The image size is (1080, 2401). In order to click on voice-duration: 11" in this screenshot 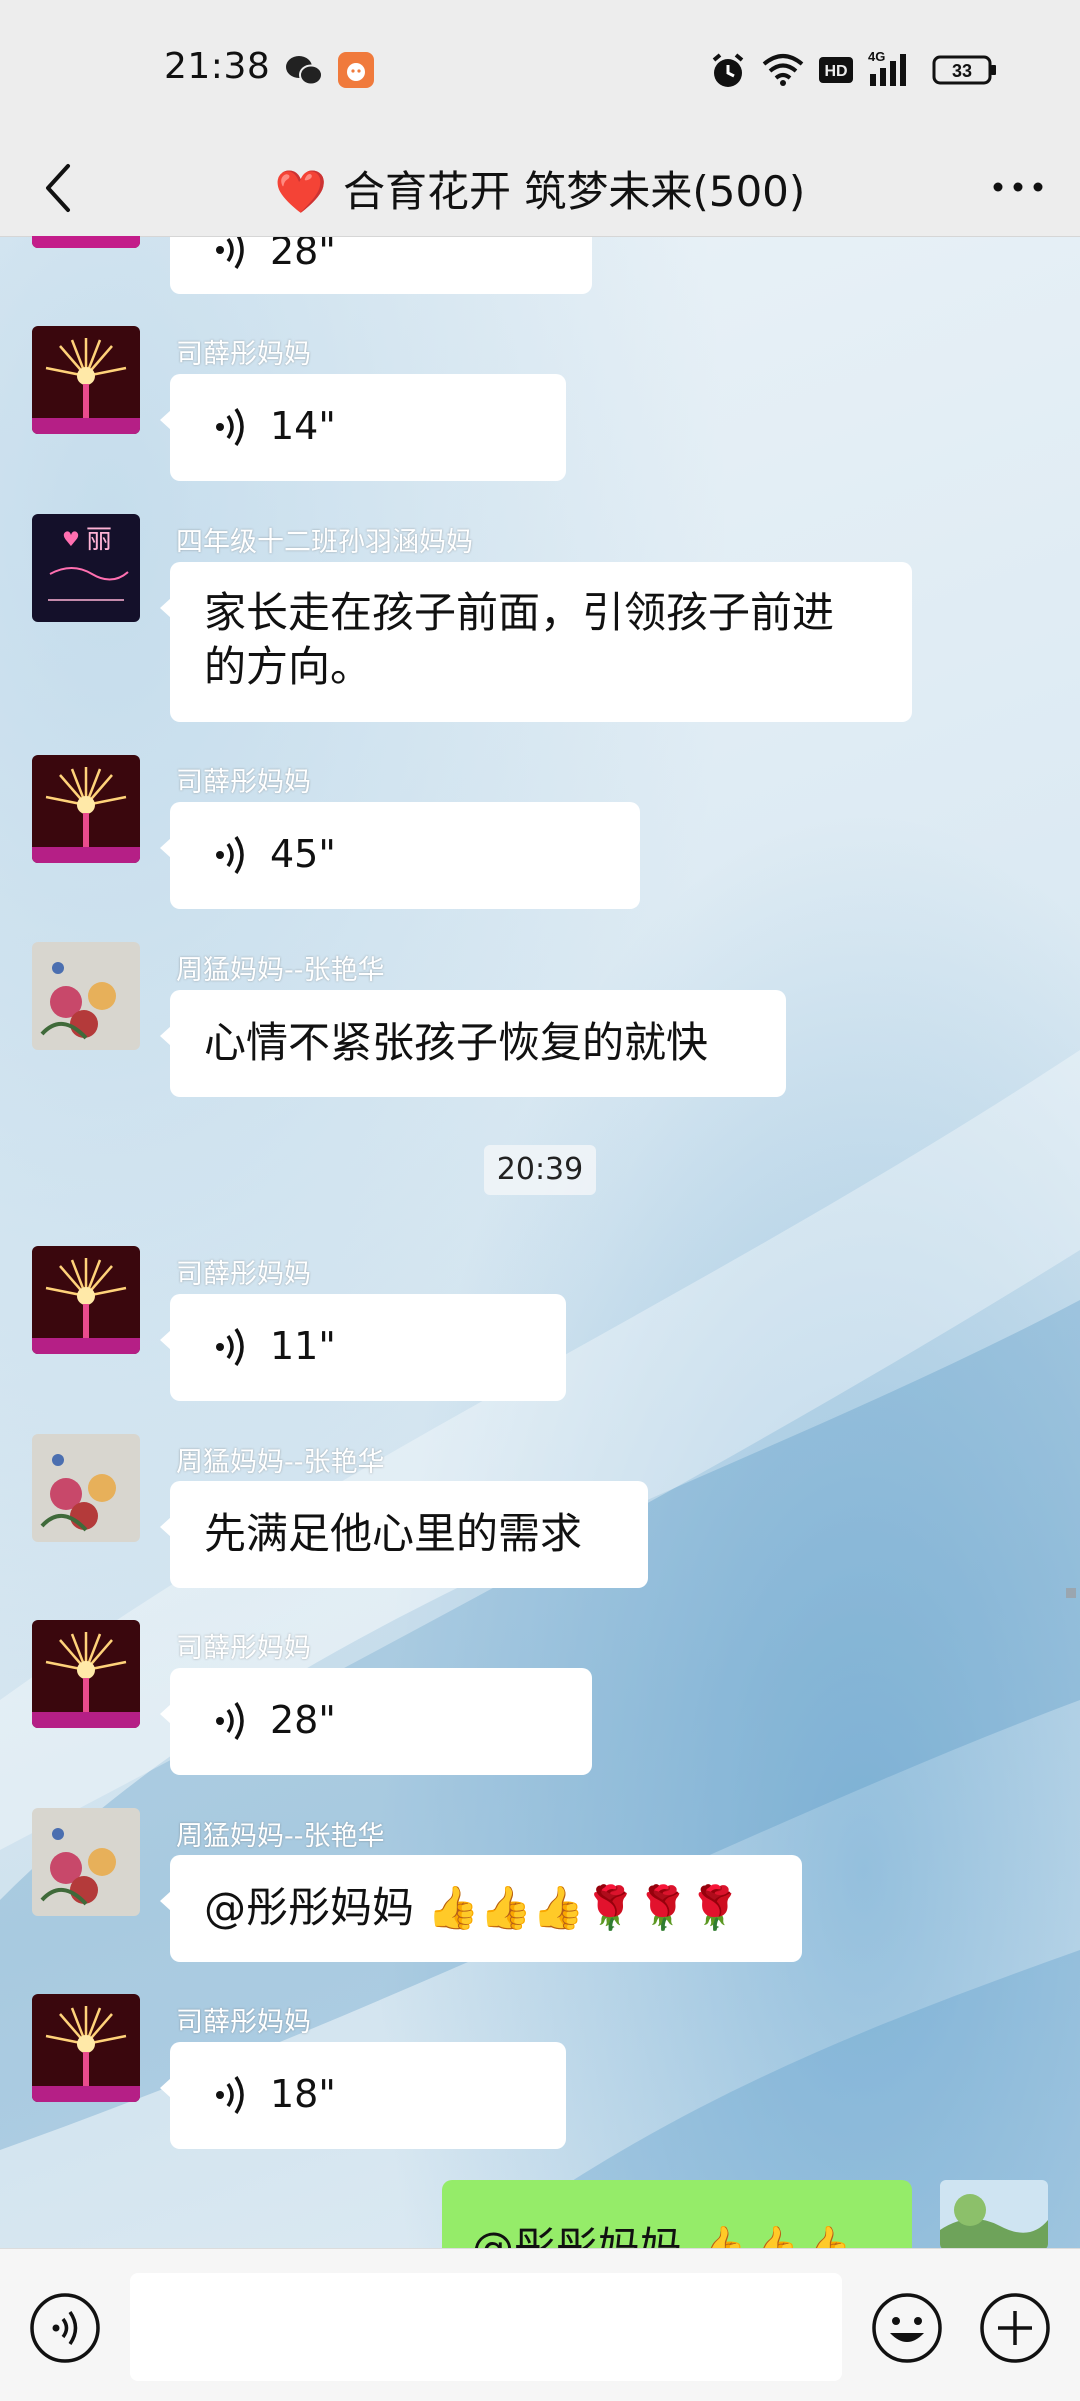, I will do `click(303, 1346)`.